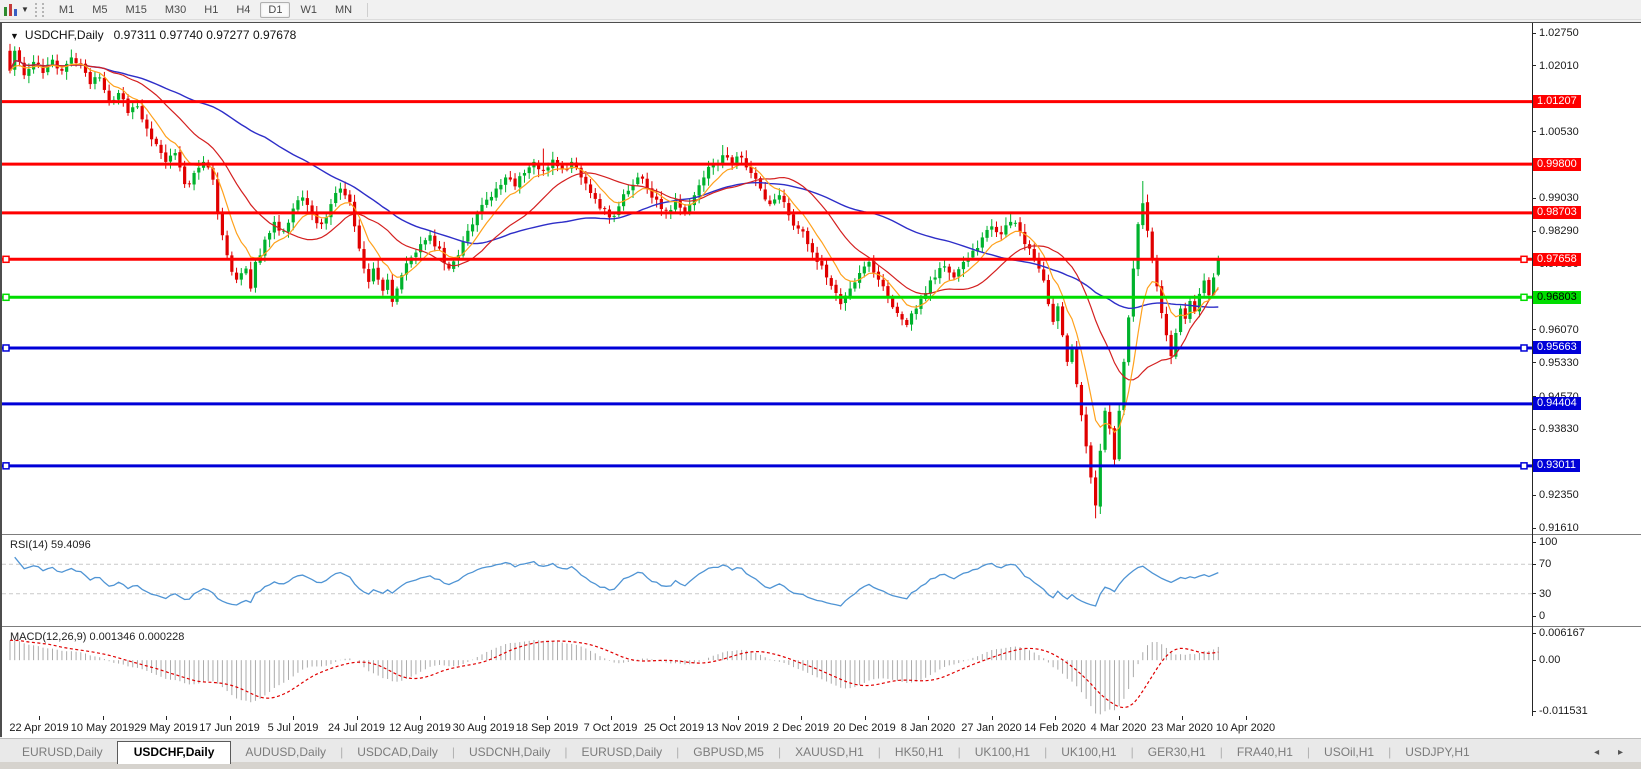 This screenshot has height=769, width=1641. Describe the element at coordinates (175, 10) in the screenshot. I see `timeframe-button-m30: M30` at that location.